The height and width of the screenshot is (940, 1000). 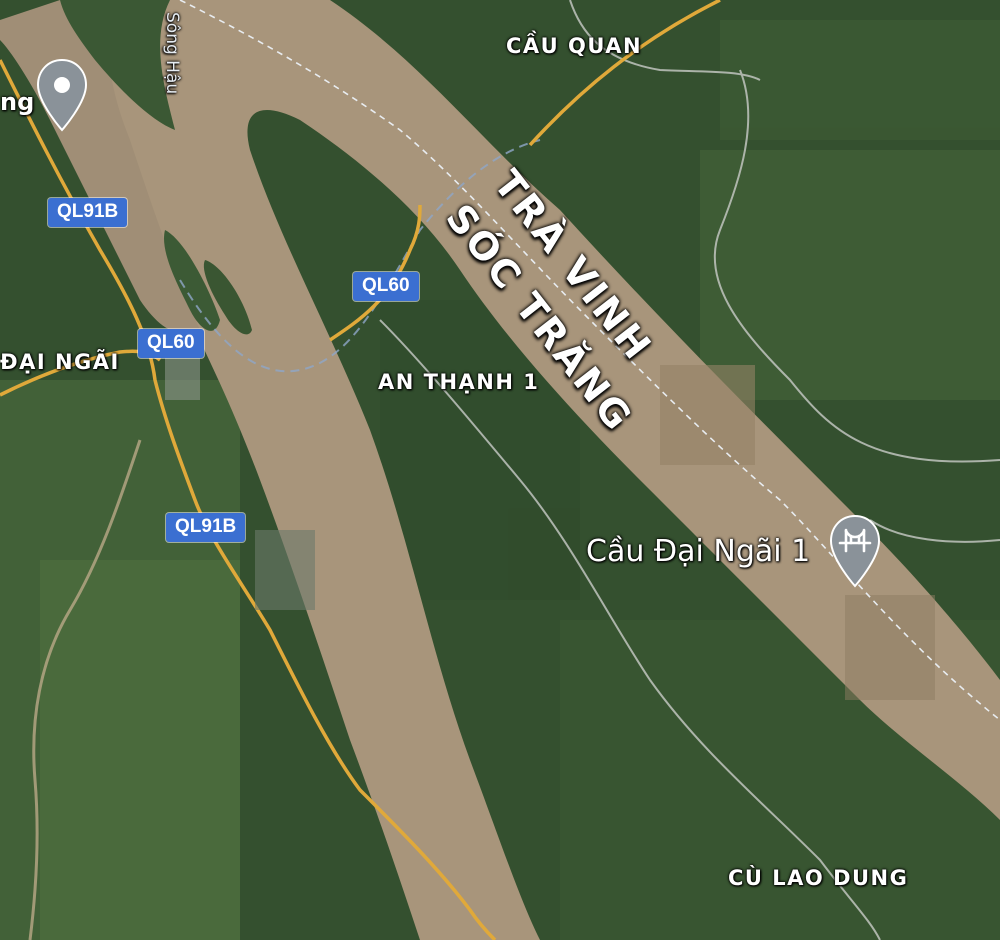 I want to click on poi-label-cau-dai-ngai-1: Cầu Đại Ngãi 1, so click(x=698, y=551).